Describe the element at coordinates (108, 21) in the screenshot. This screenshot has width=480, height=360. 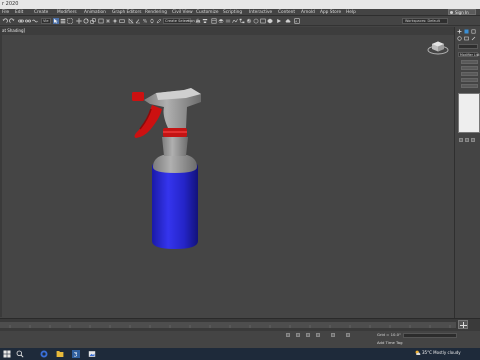
I see `pivot-center-icon` at that location.